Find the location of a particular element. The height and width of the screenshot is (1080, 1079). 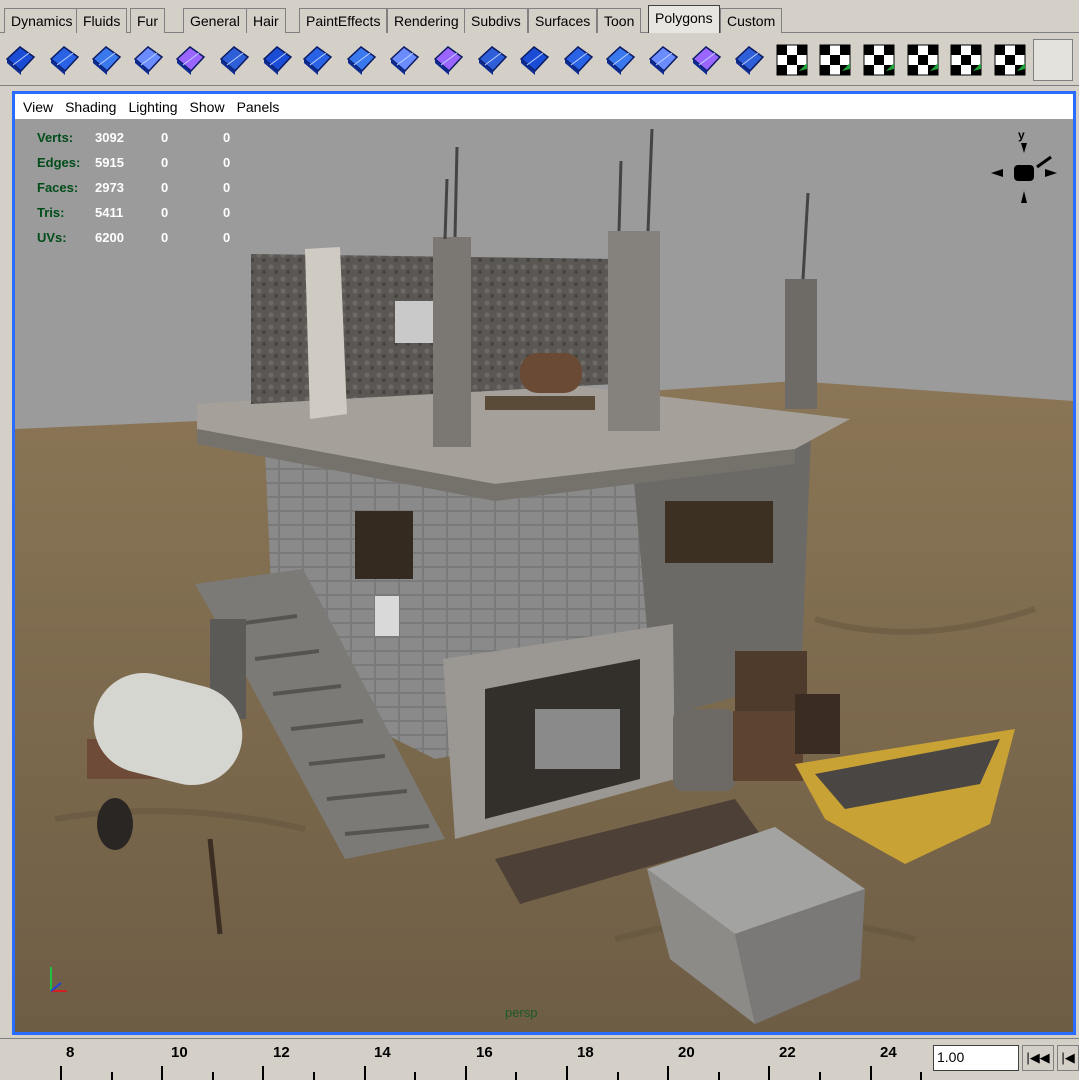

tab-dynamics: Dynamics is located at coordinates (42, 20).